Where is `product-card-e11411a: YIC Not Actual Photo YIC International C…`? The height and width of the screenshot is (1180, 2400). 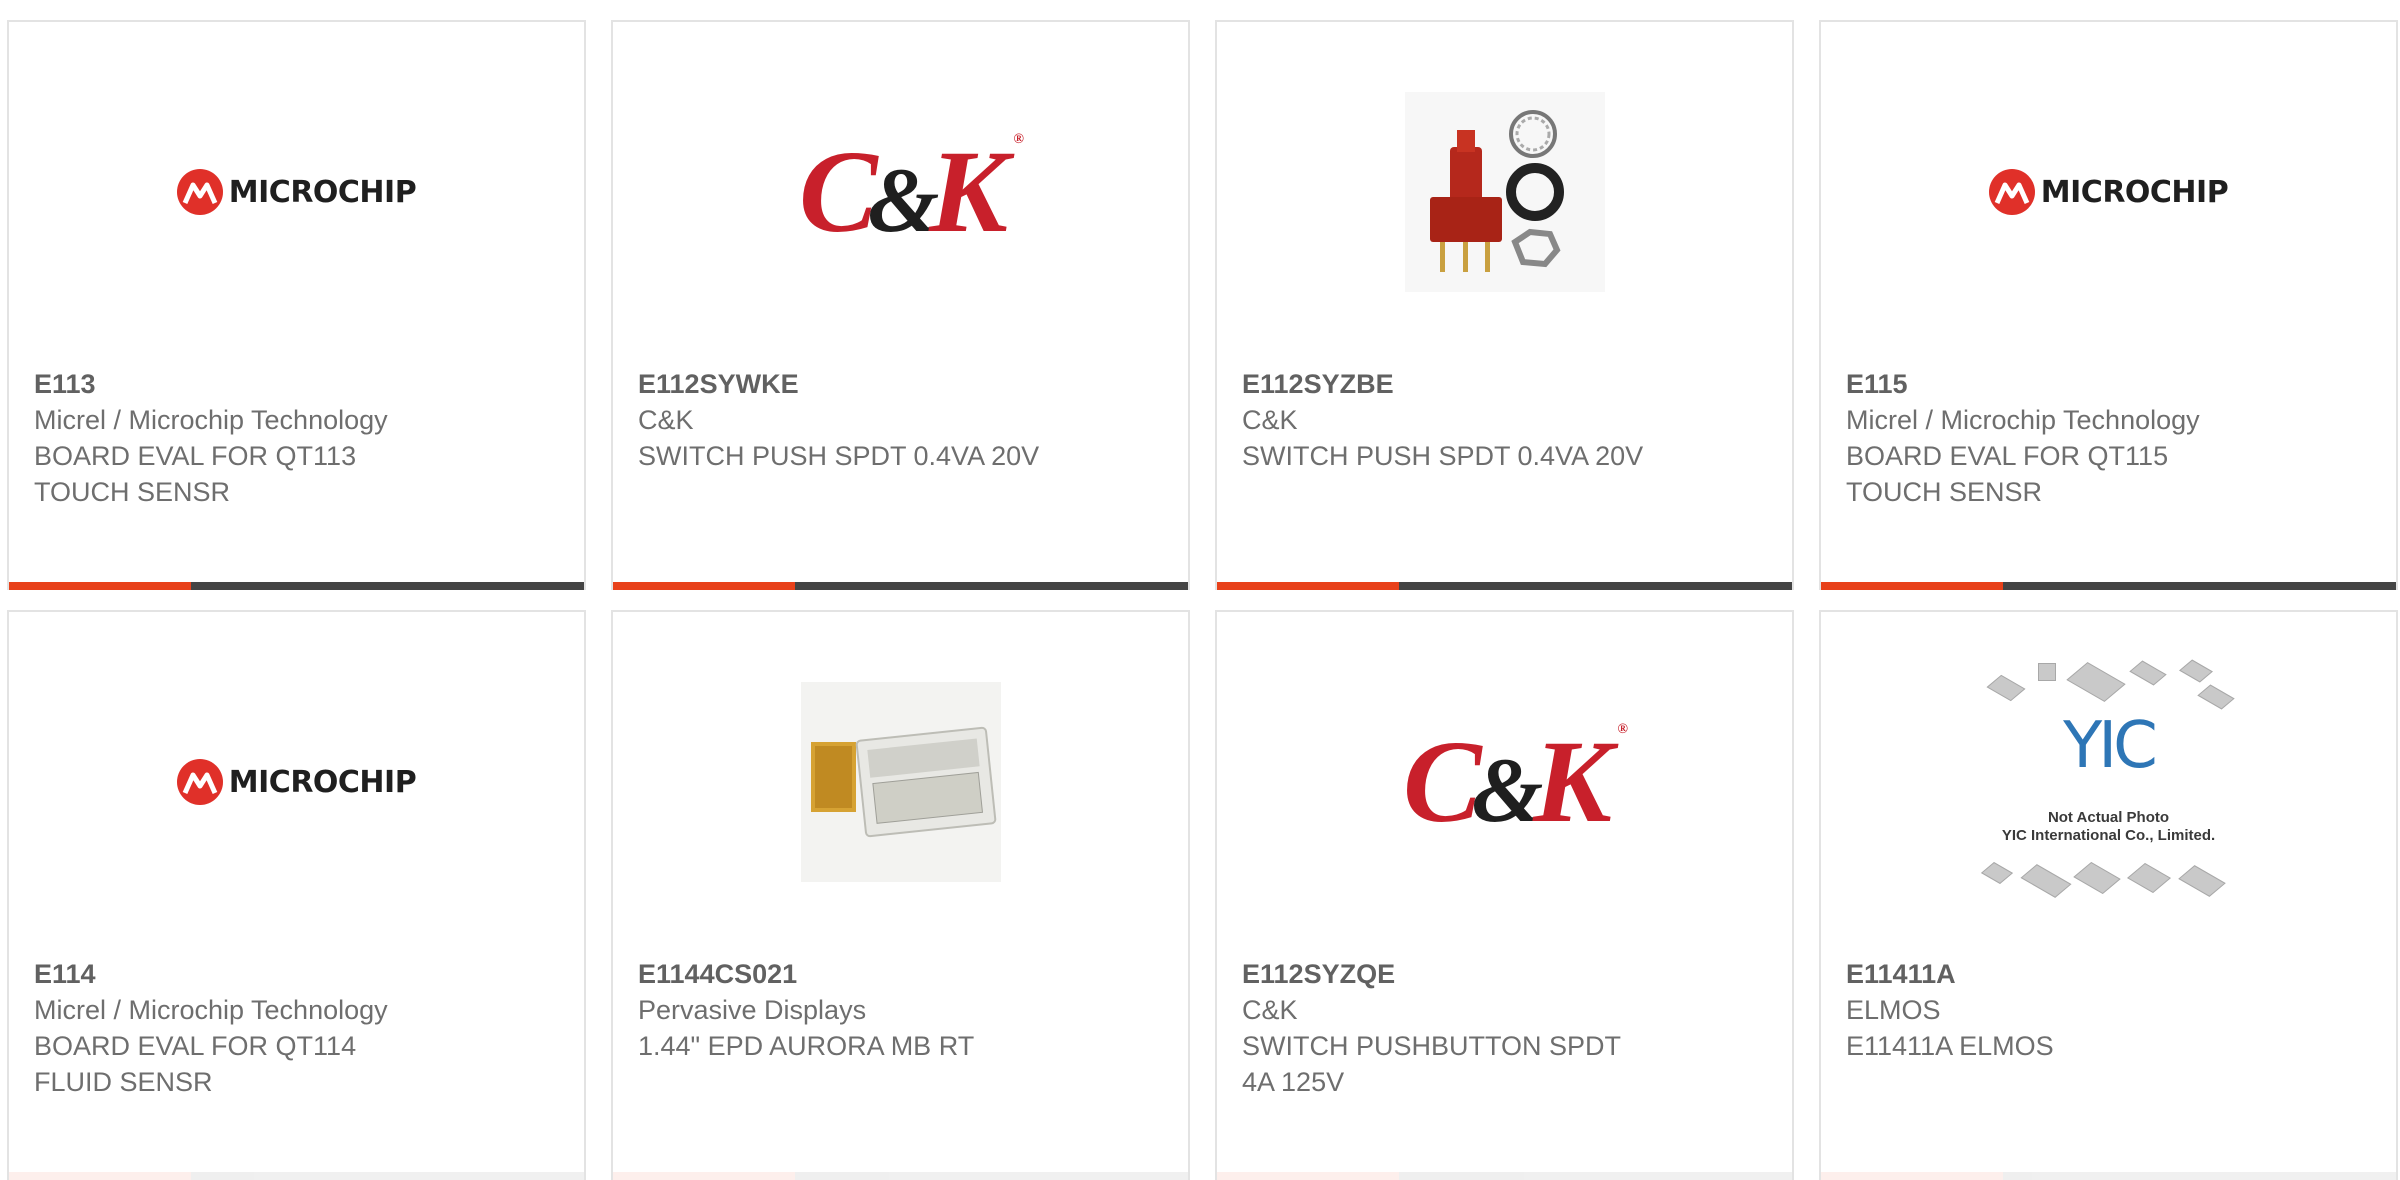 product-card-e11411a: YIC Not Actual Photo YIC International C… is located at coordinates (2108, 895).